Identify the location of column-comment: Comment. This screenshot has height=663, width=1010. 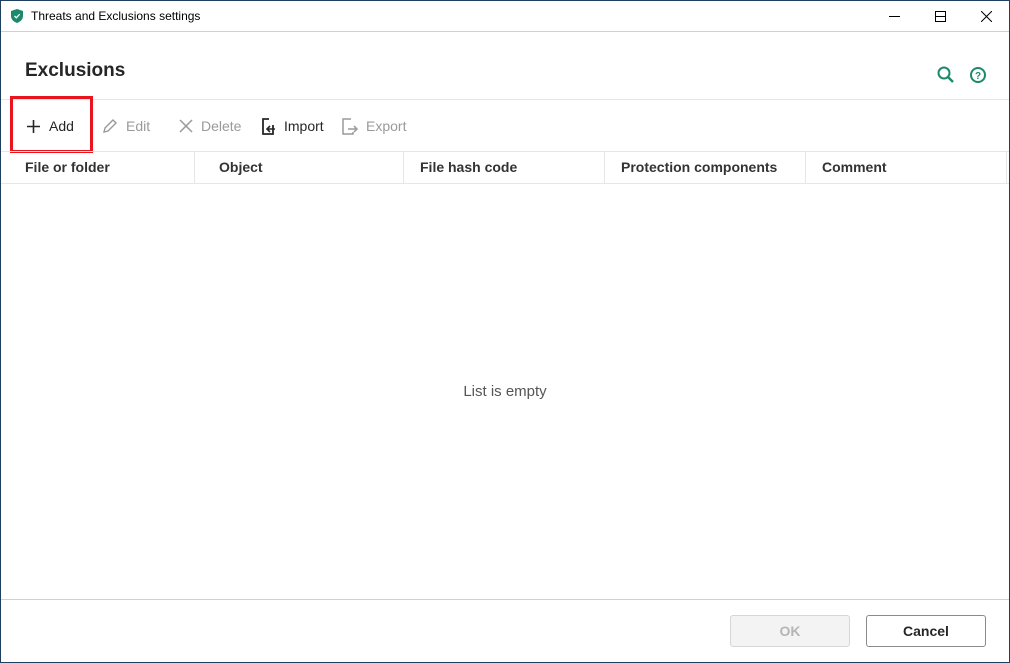
(906, 167).